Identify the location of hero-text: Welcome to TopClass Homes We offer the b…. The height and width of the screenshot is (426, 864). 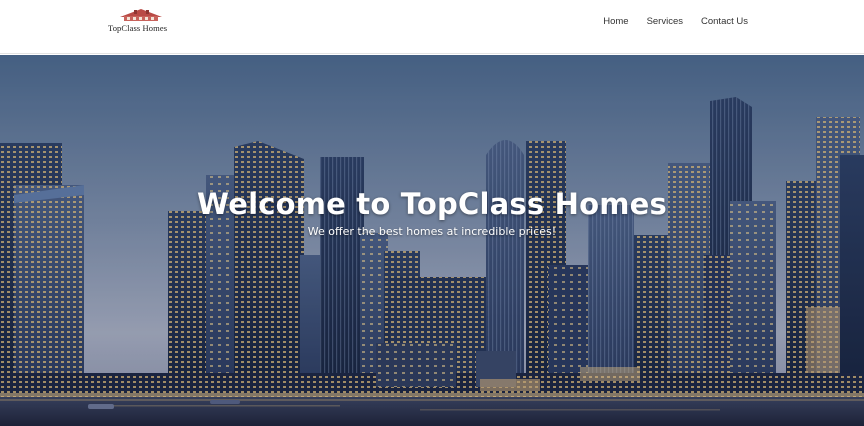
(432, 212).